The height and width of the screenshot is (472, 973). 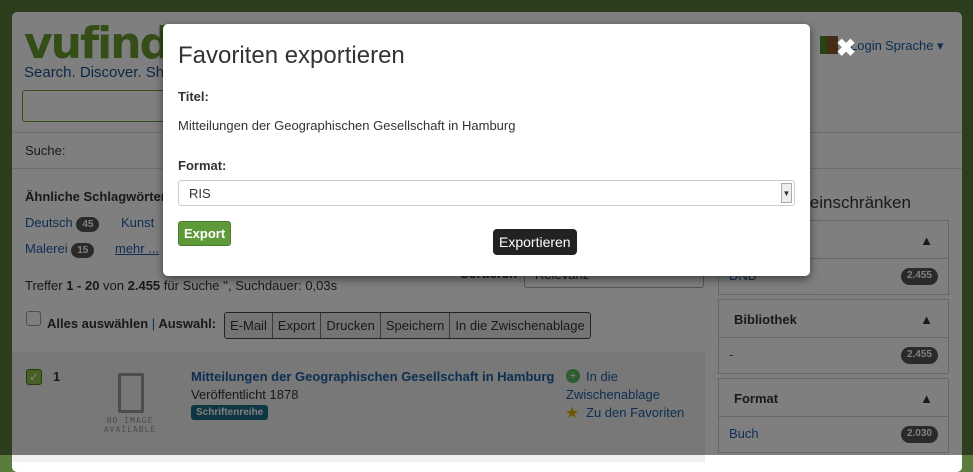 What do you see at coordinates (535, 242) in the screenshot?
I see `export-tooltip: Exportieren` at bounding box center [535, 242].